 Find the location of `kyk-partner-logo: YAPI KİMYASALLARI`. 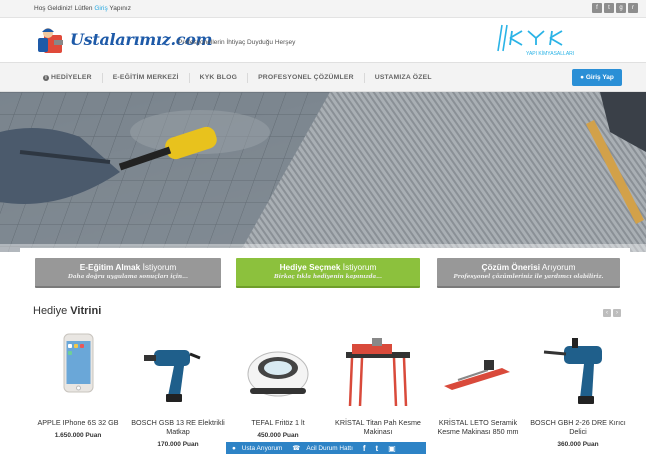

kyk-partner-logo: YAPI KİMYASALLARI is located at coordinates (544, 40).